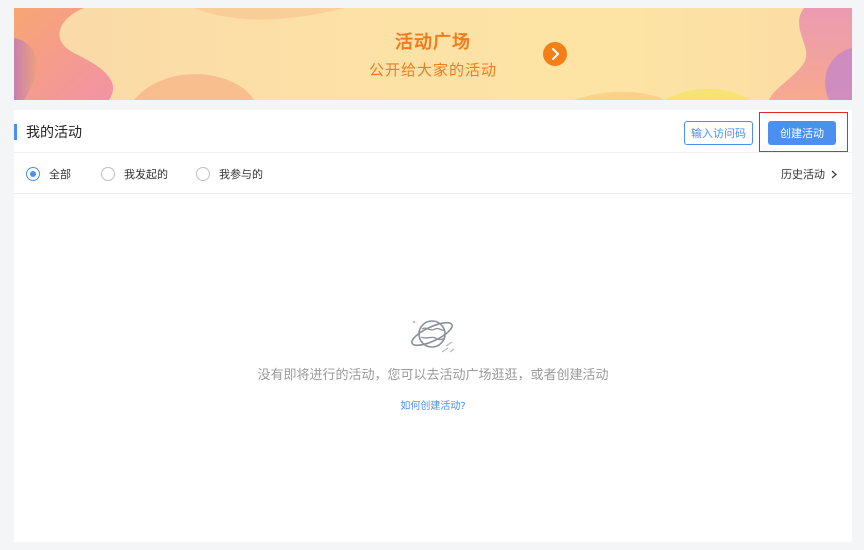  I want to click on banner-arrow-button, so click(555, 54).